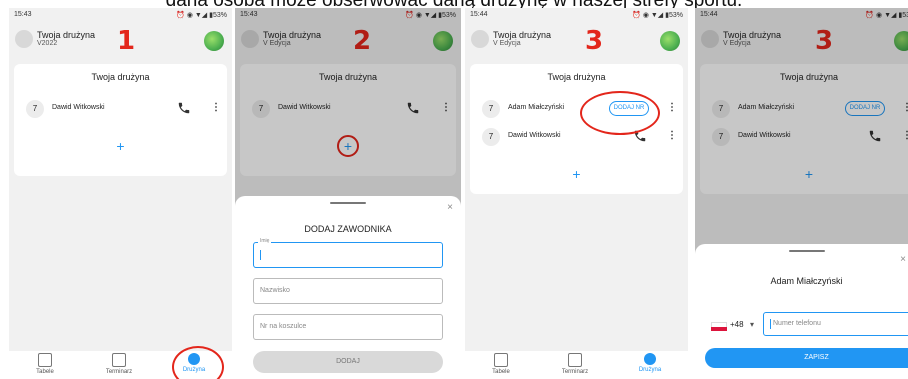 This screenshot has width=908, height=379. Describe the element at coordinates (806, 358) in the screenshot. I see `save-button: ZAPISZ` at that location.